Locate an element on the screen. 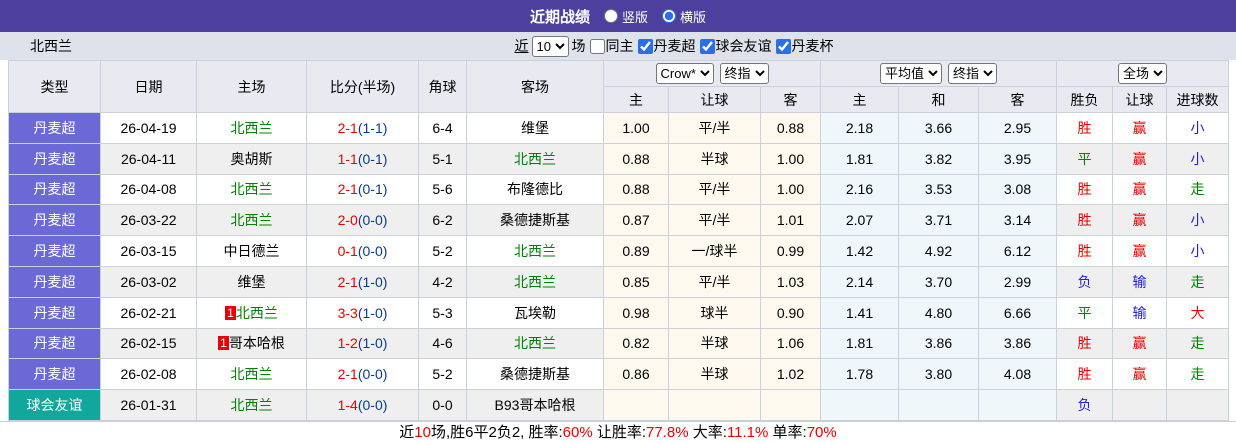 The width and height of the screenshot is (1236, 443). eu-home-odds: 2.16 is located at coordinates (859, 189).